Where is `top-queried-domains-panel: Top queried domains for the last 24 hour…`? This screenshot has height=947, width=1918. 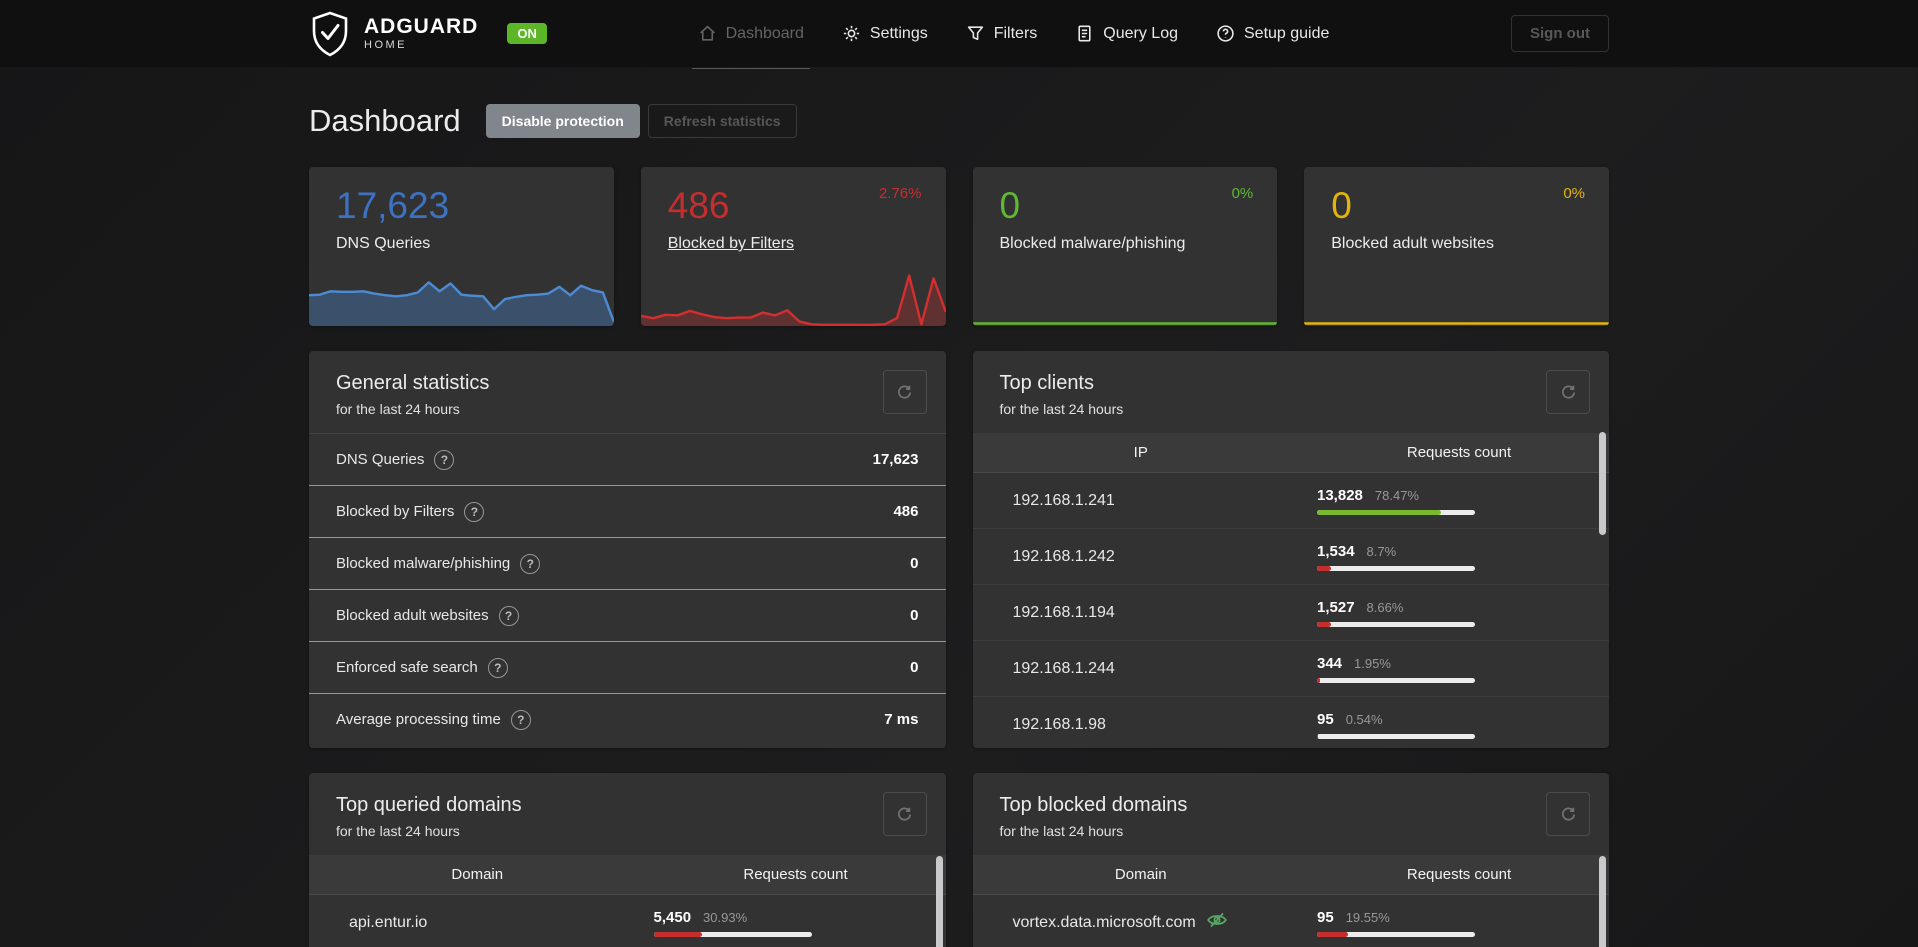 top-queried-domains-panel: Top queried domains for the last 24 hour… is located at coordinates (627, 860).